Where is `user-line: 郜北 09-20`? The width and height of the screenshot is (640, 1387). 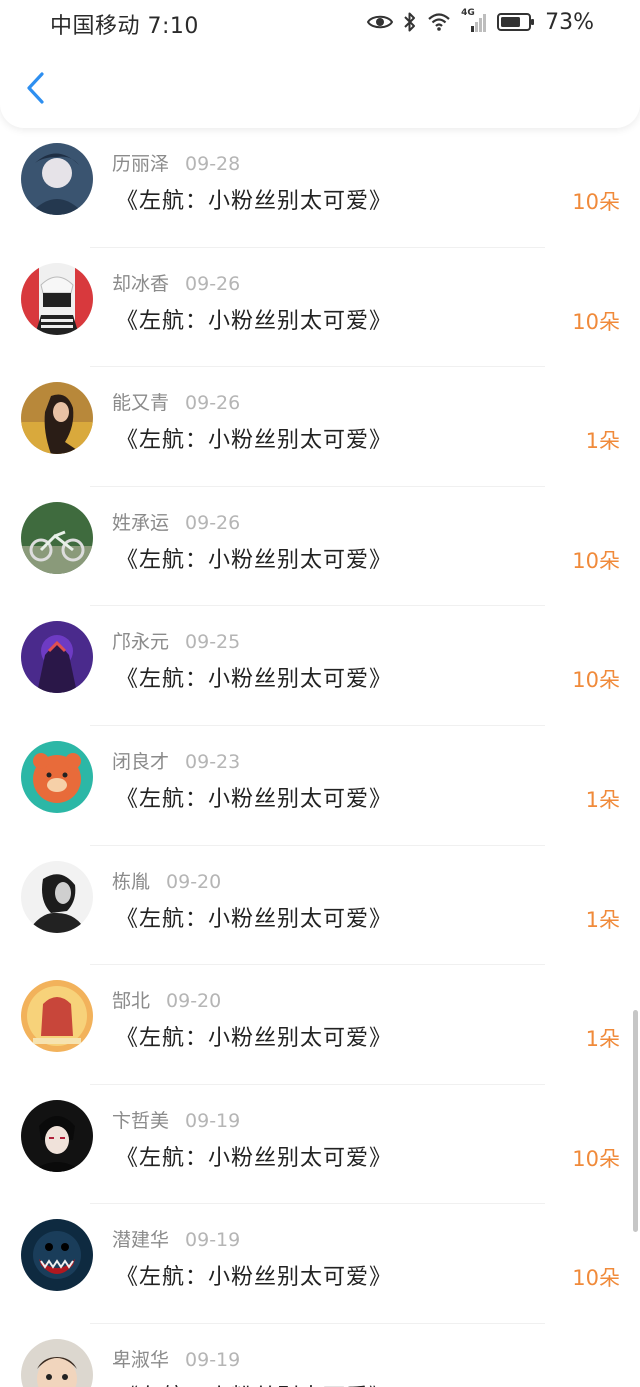 user-line: 郜北 09-20 is located at coordinates (166, 999).